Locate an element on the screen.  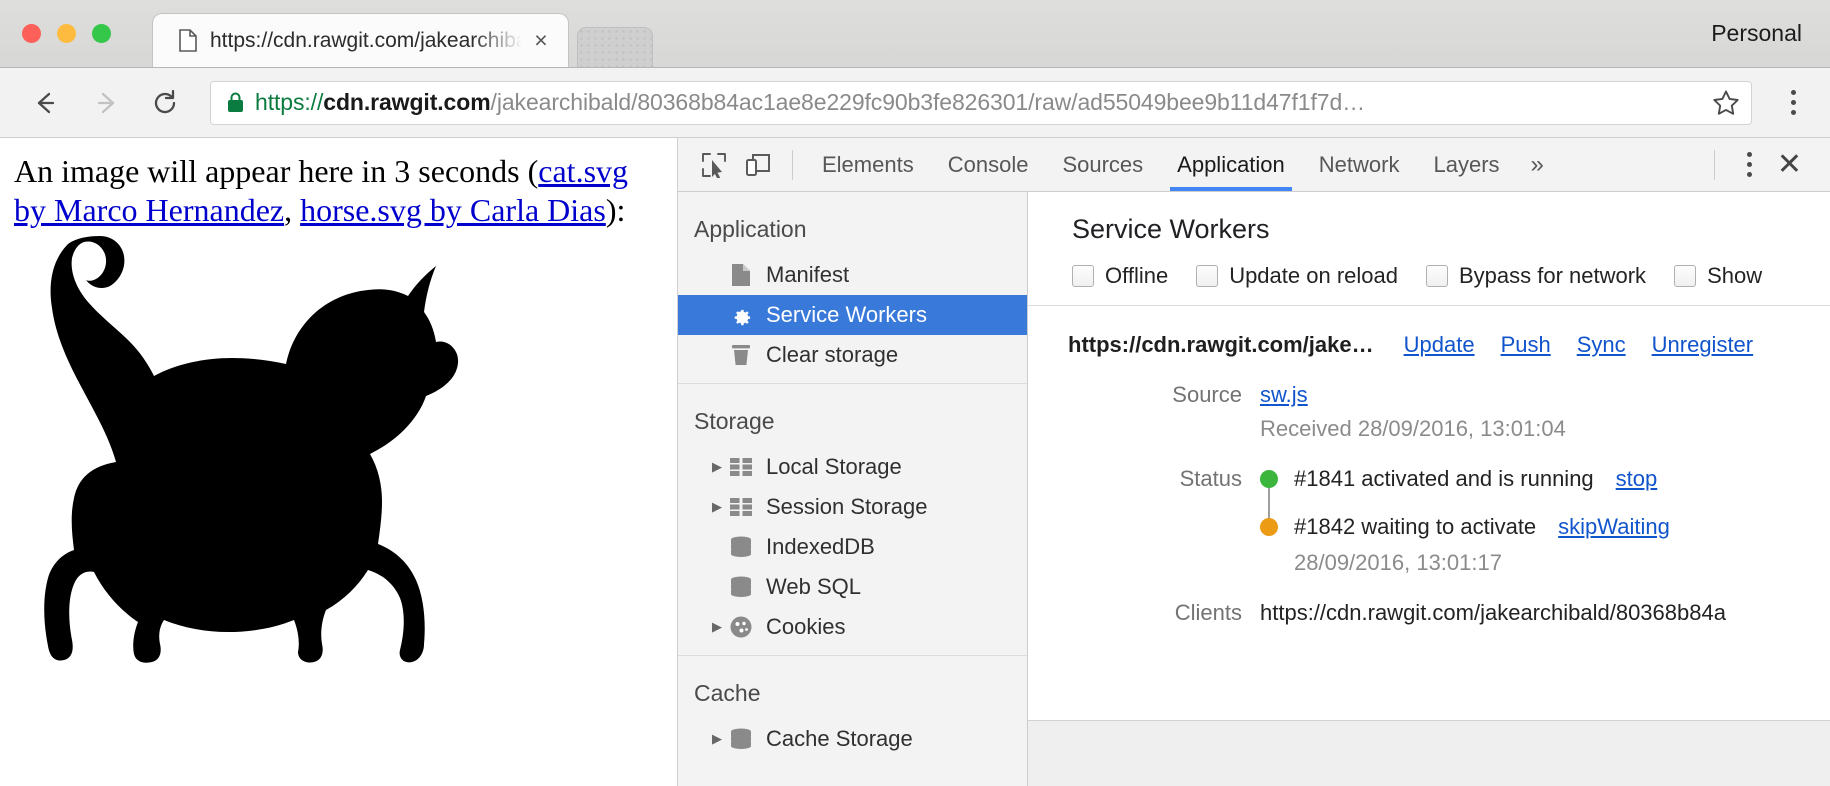
devtools-close-icon: ✕ is located at coordinates (1789, 164).